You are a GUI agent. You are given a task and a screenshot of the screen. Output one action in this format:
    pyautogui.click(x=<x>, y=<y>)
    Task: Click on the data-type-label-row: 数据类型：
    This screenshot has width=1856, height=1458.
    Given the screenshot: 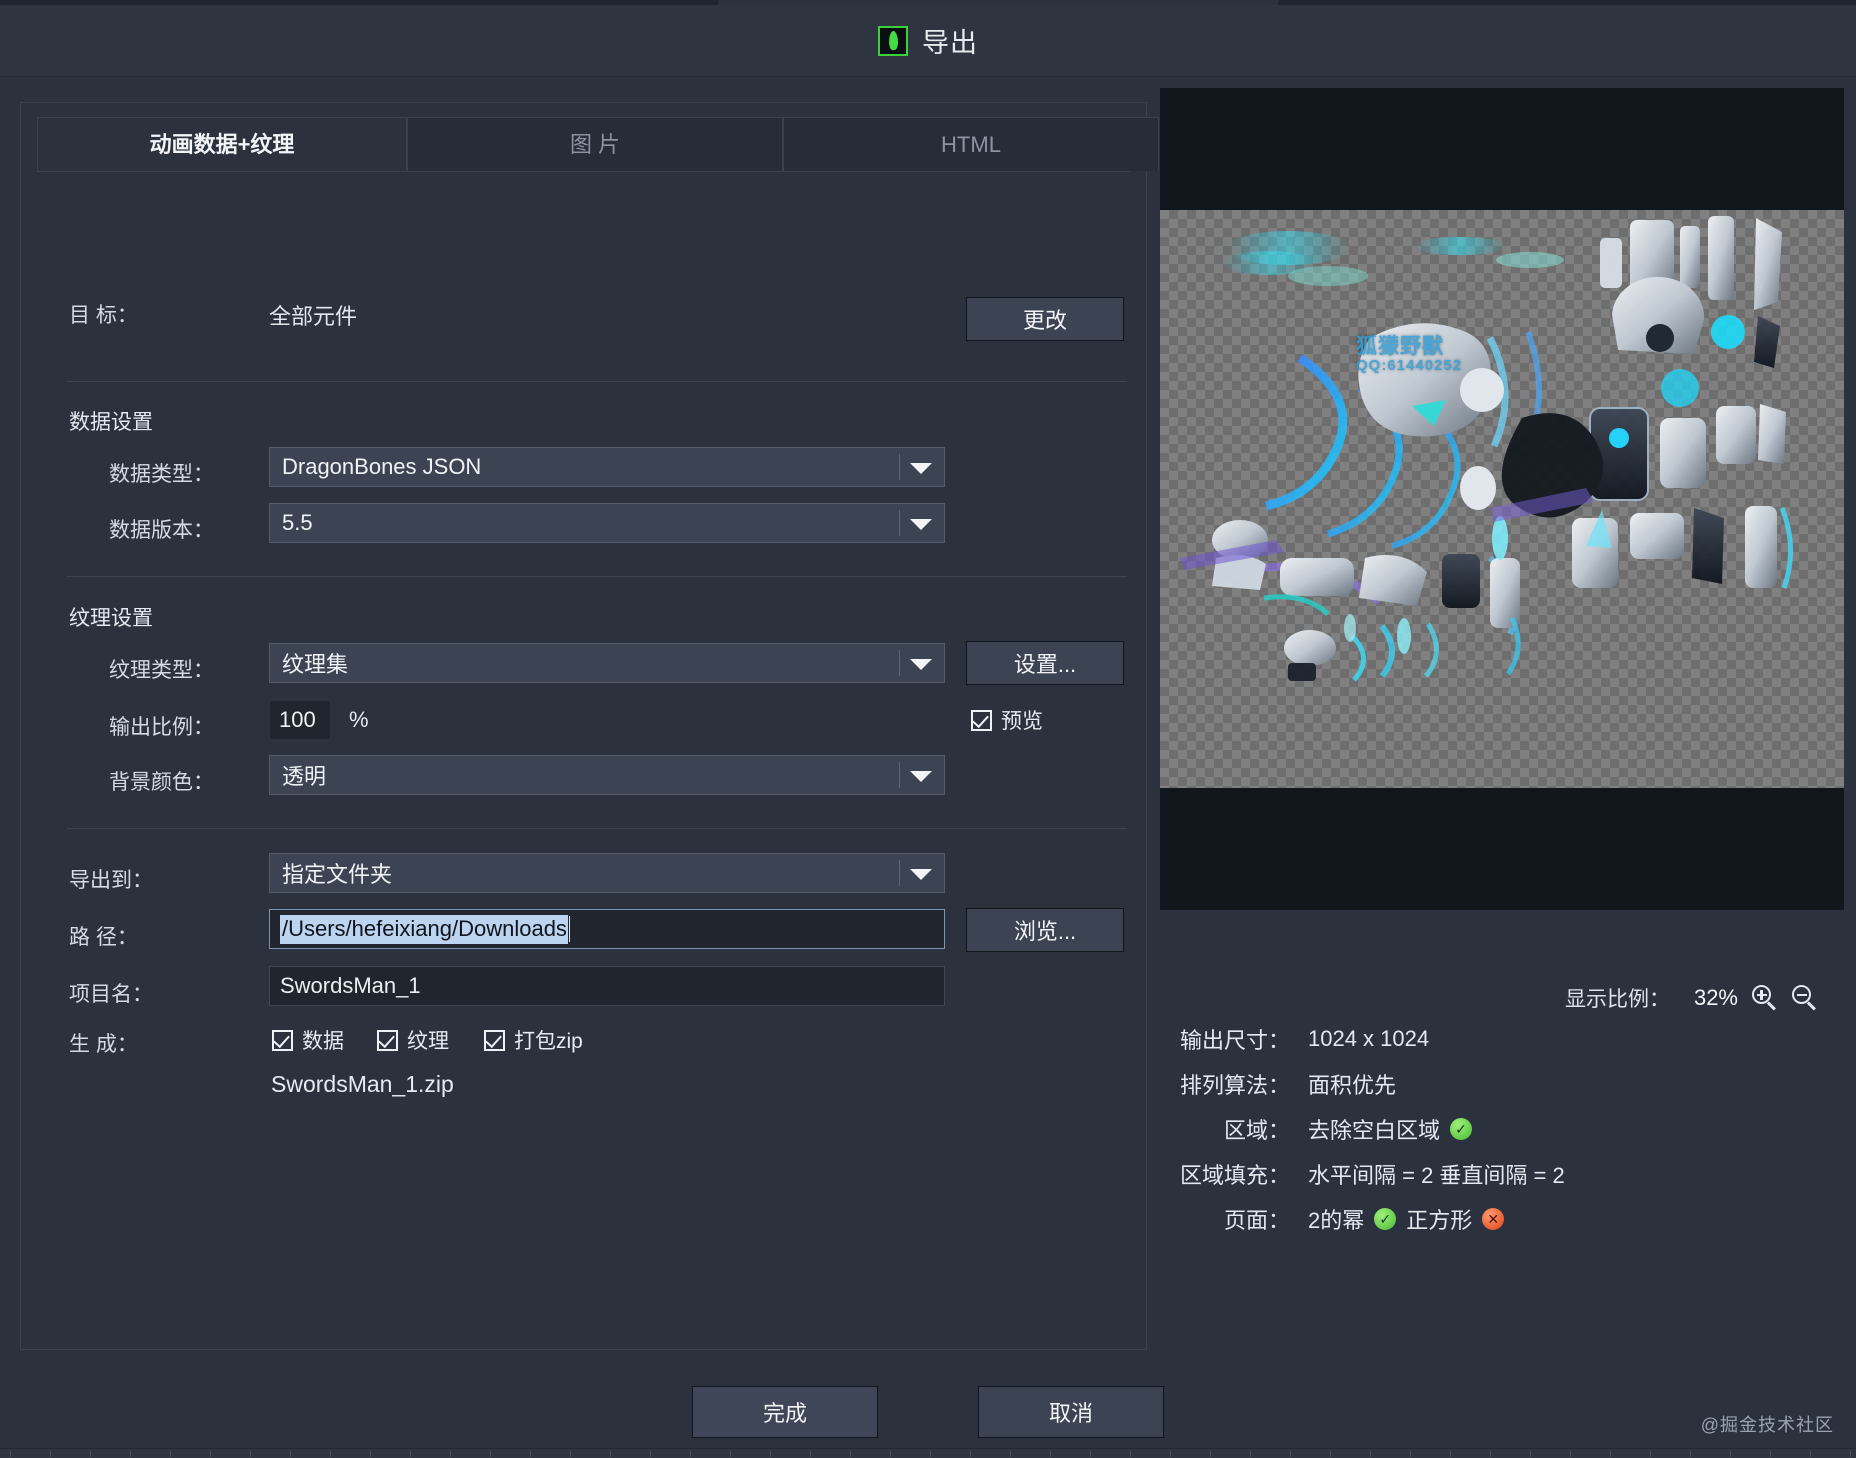 What is the action you would take?
    pyautogui.click(x=161, y=473)
    